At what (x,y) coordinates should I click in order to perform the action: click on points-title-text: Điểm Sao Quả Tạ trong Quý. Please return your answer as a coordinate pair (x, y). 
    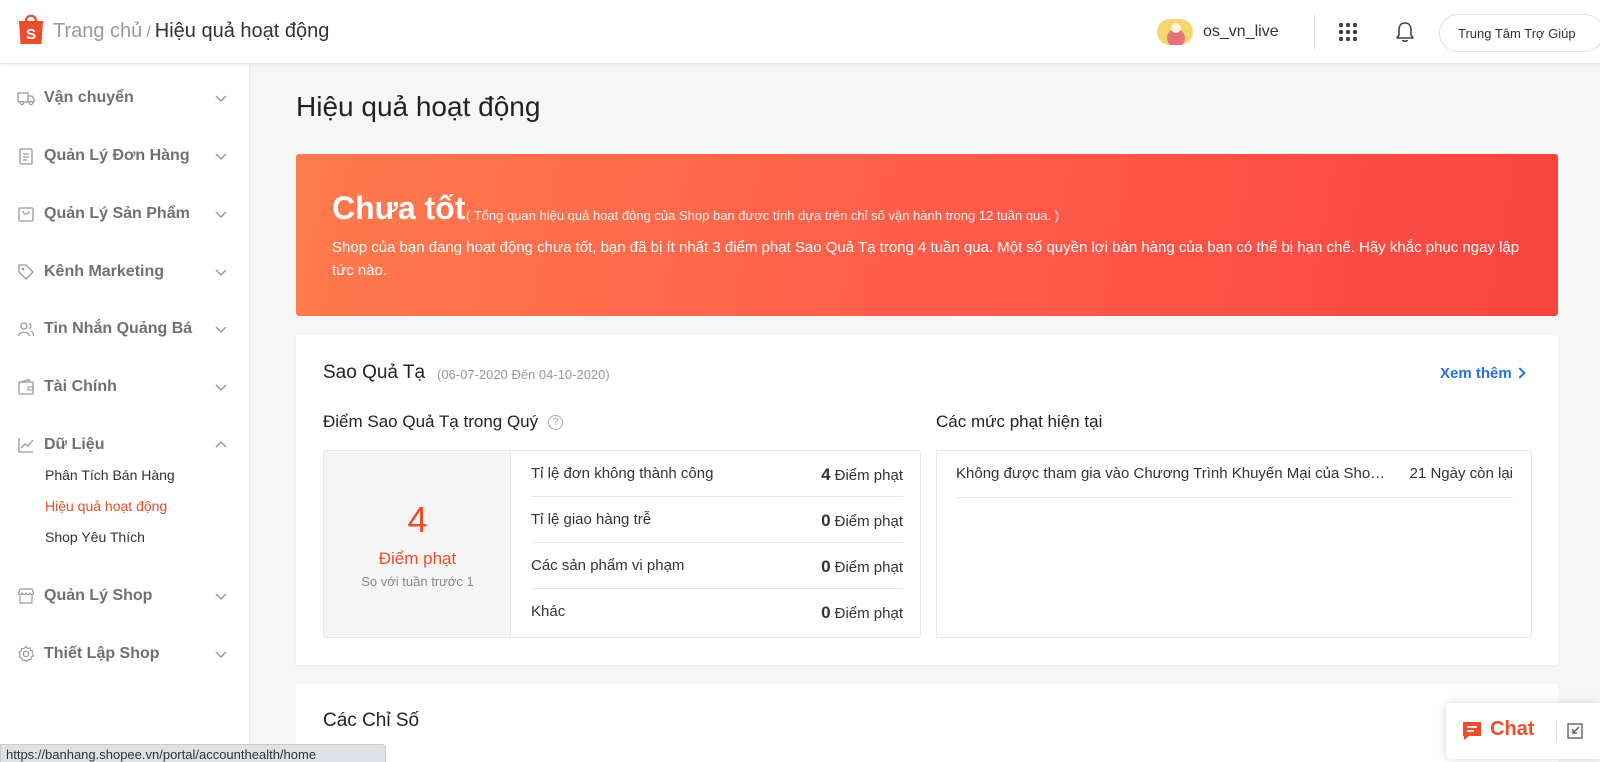
    Looking at the image, I should click on (431, 421).